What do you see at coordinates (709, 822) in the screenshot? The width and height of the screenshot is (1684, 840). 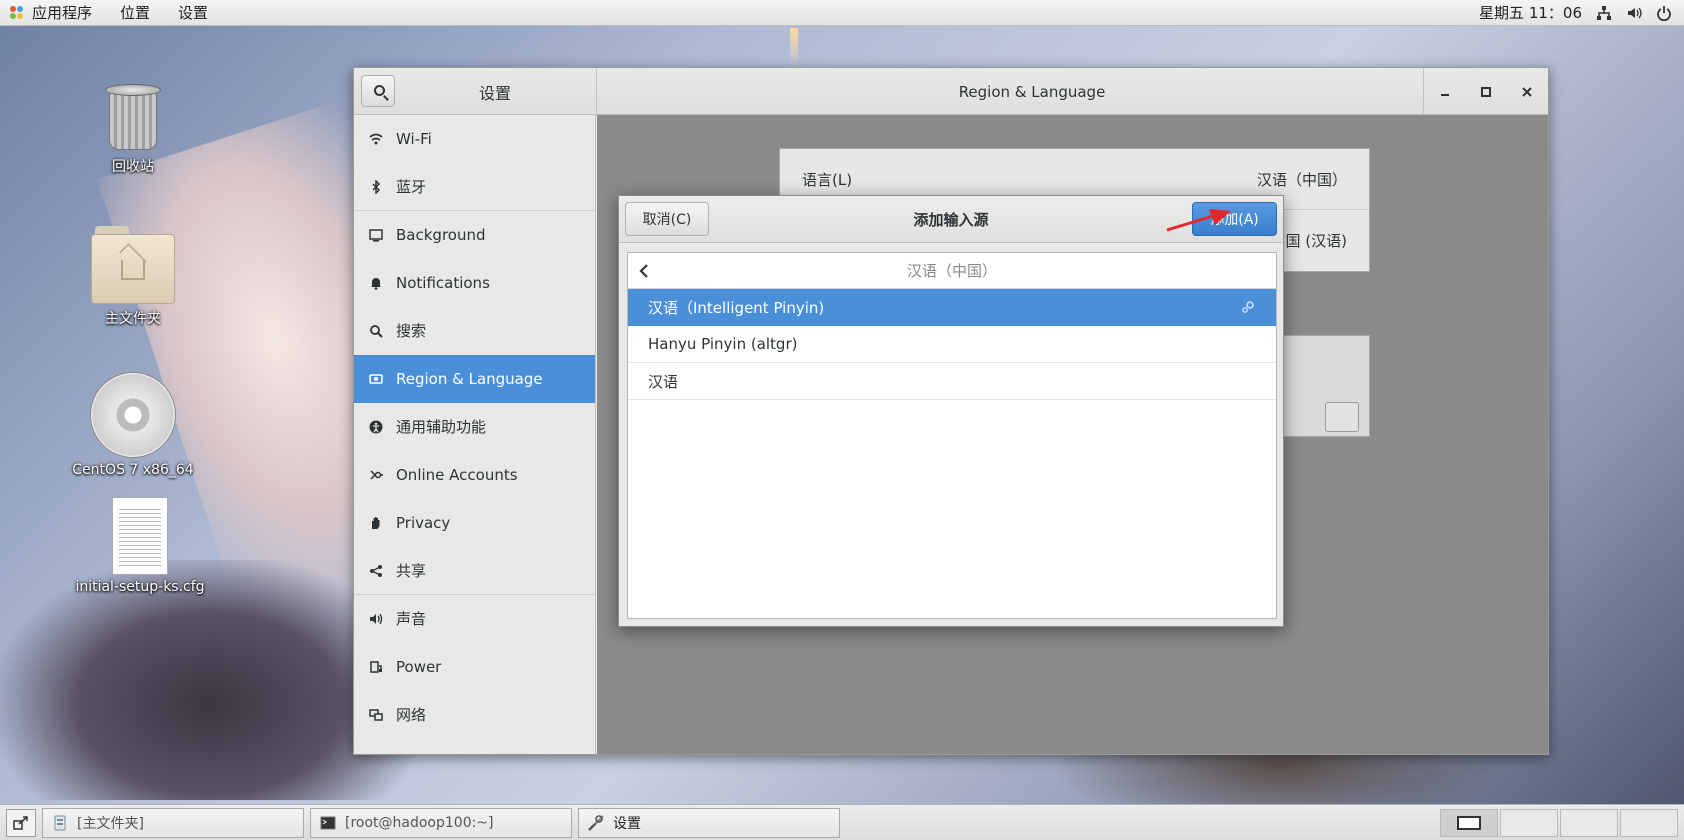 I see `taskbar-item-settings: 设置` at bounding box center [709, 822].